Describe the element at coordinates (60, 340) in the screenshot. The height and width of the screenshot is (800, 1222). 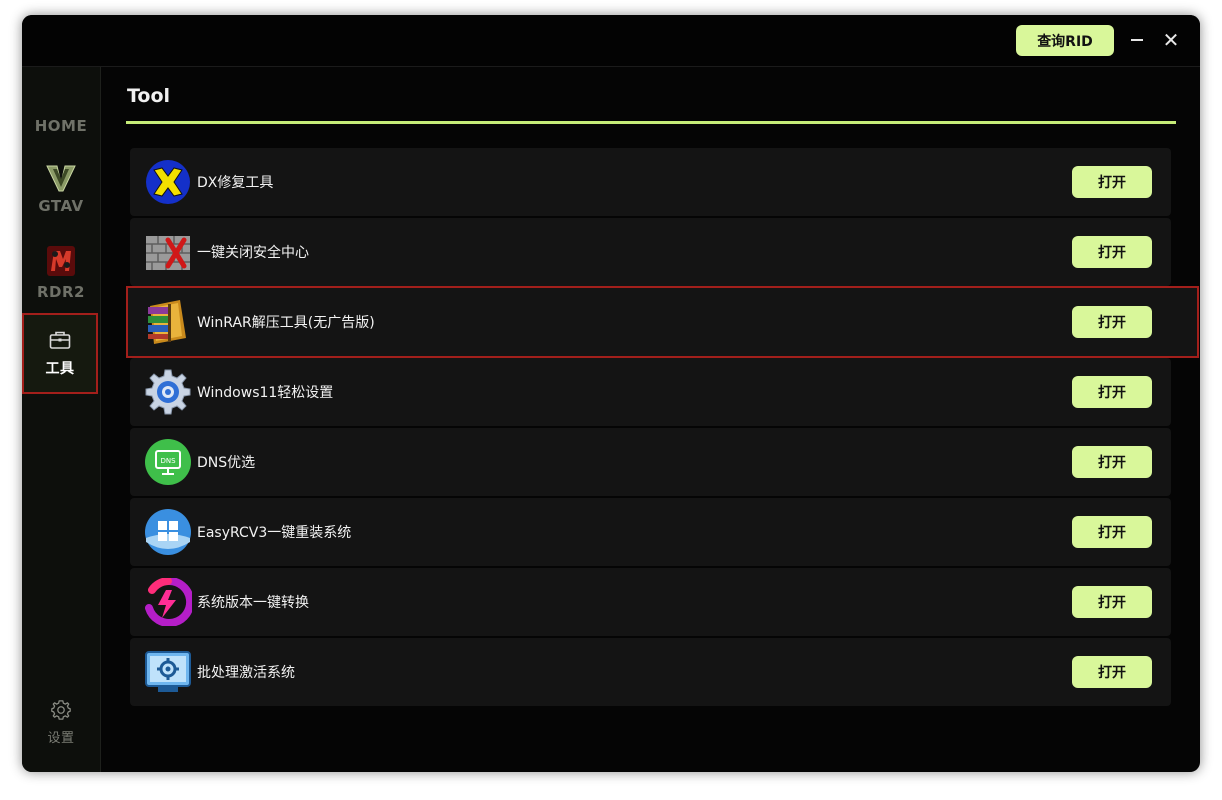
I see `toolbox-icon` at that location.